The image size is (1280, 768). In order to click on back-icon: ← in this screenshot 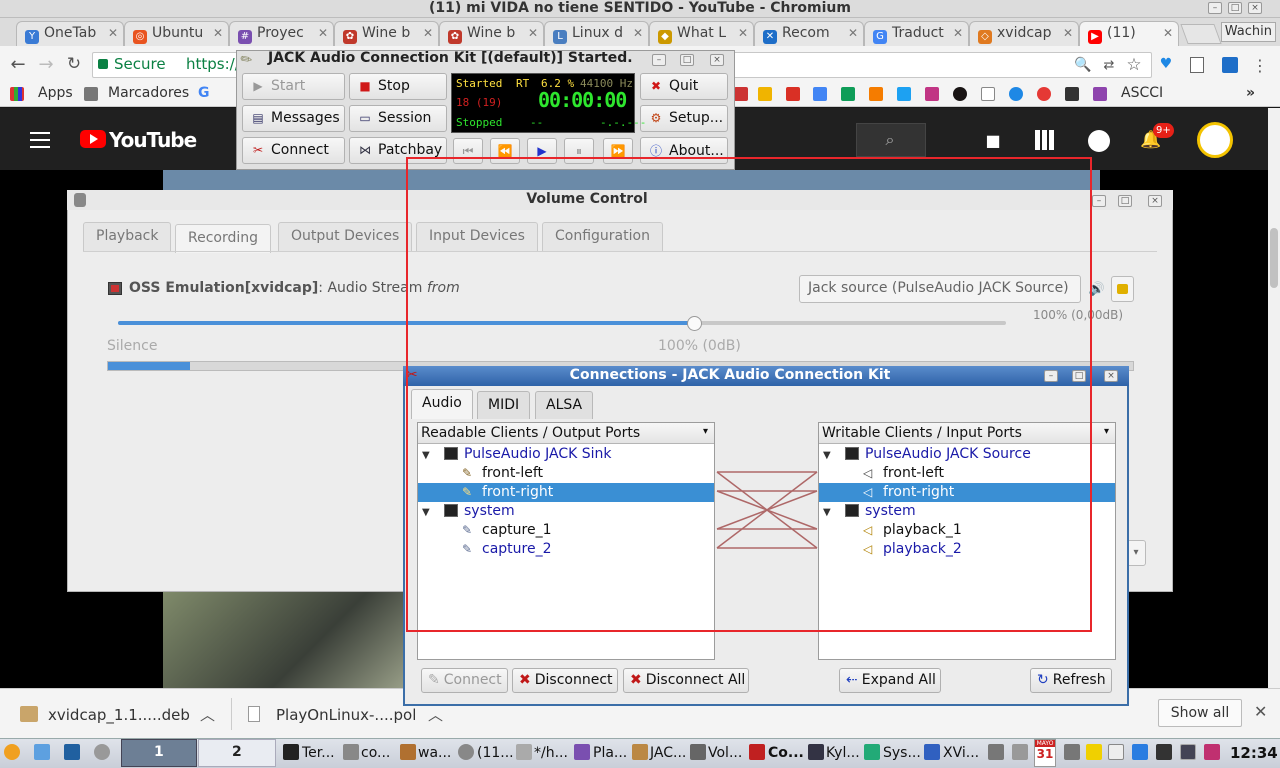, I will do `click(18, 64)`.